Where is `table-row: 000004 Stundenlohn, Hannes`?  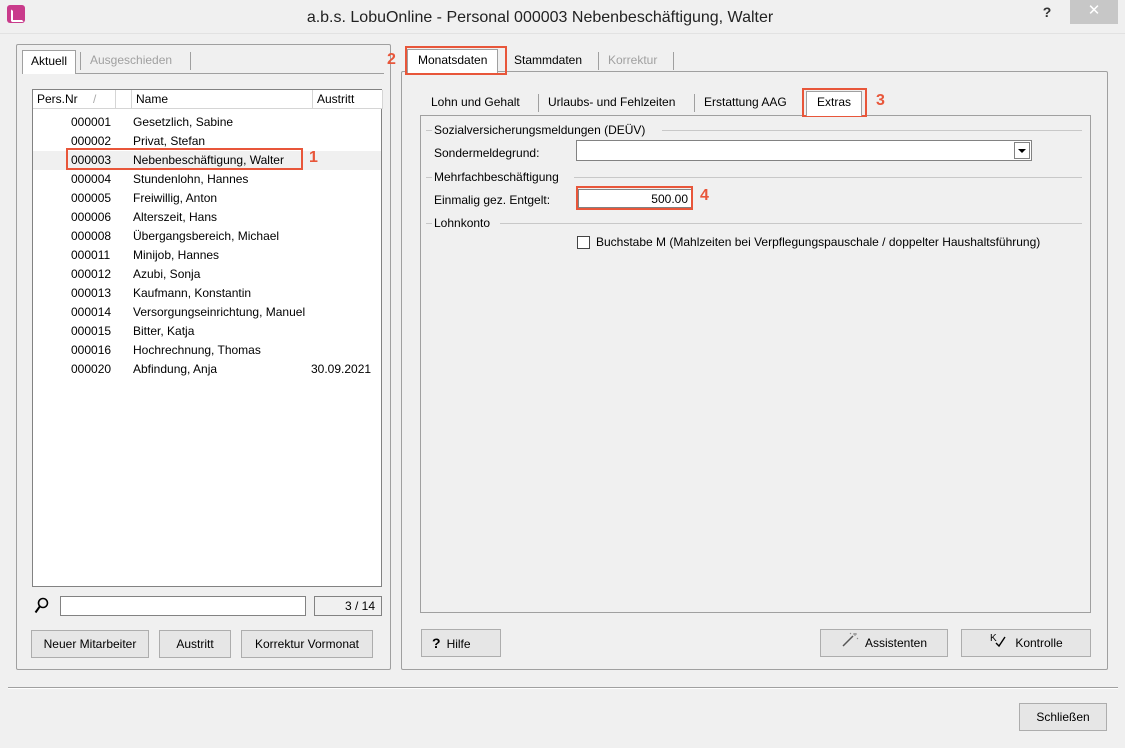 table-row: 000004 Stundenlohn, Hannes is located at coordinates (207, 179).